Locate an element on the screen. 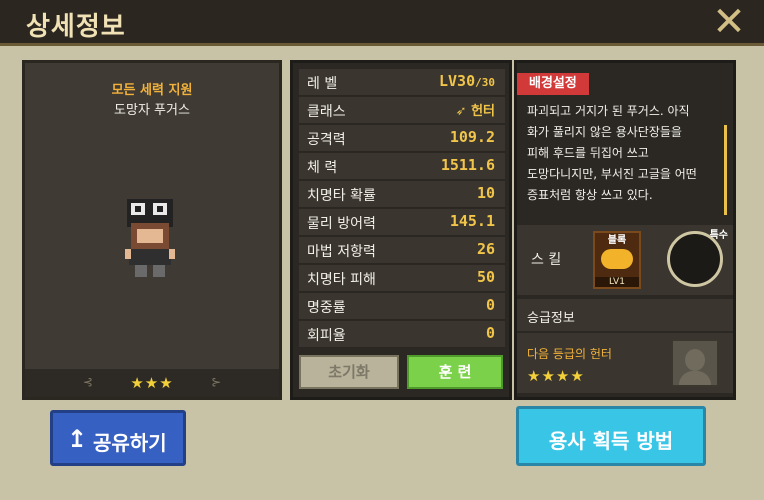  silhouette-shoulders is located at coordinates (695, 378).